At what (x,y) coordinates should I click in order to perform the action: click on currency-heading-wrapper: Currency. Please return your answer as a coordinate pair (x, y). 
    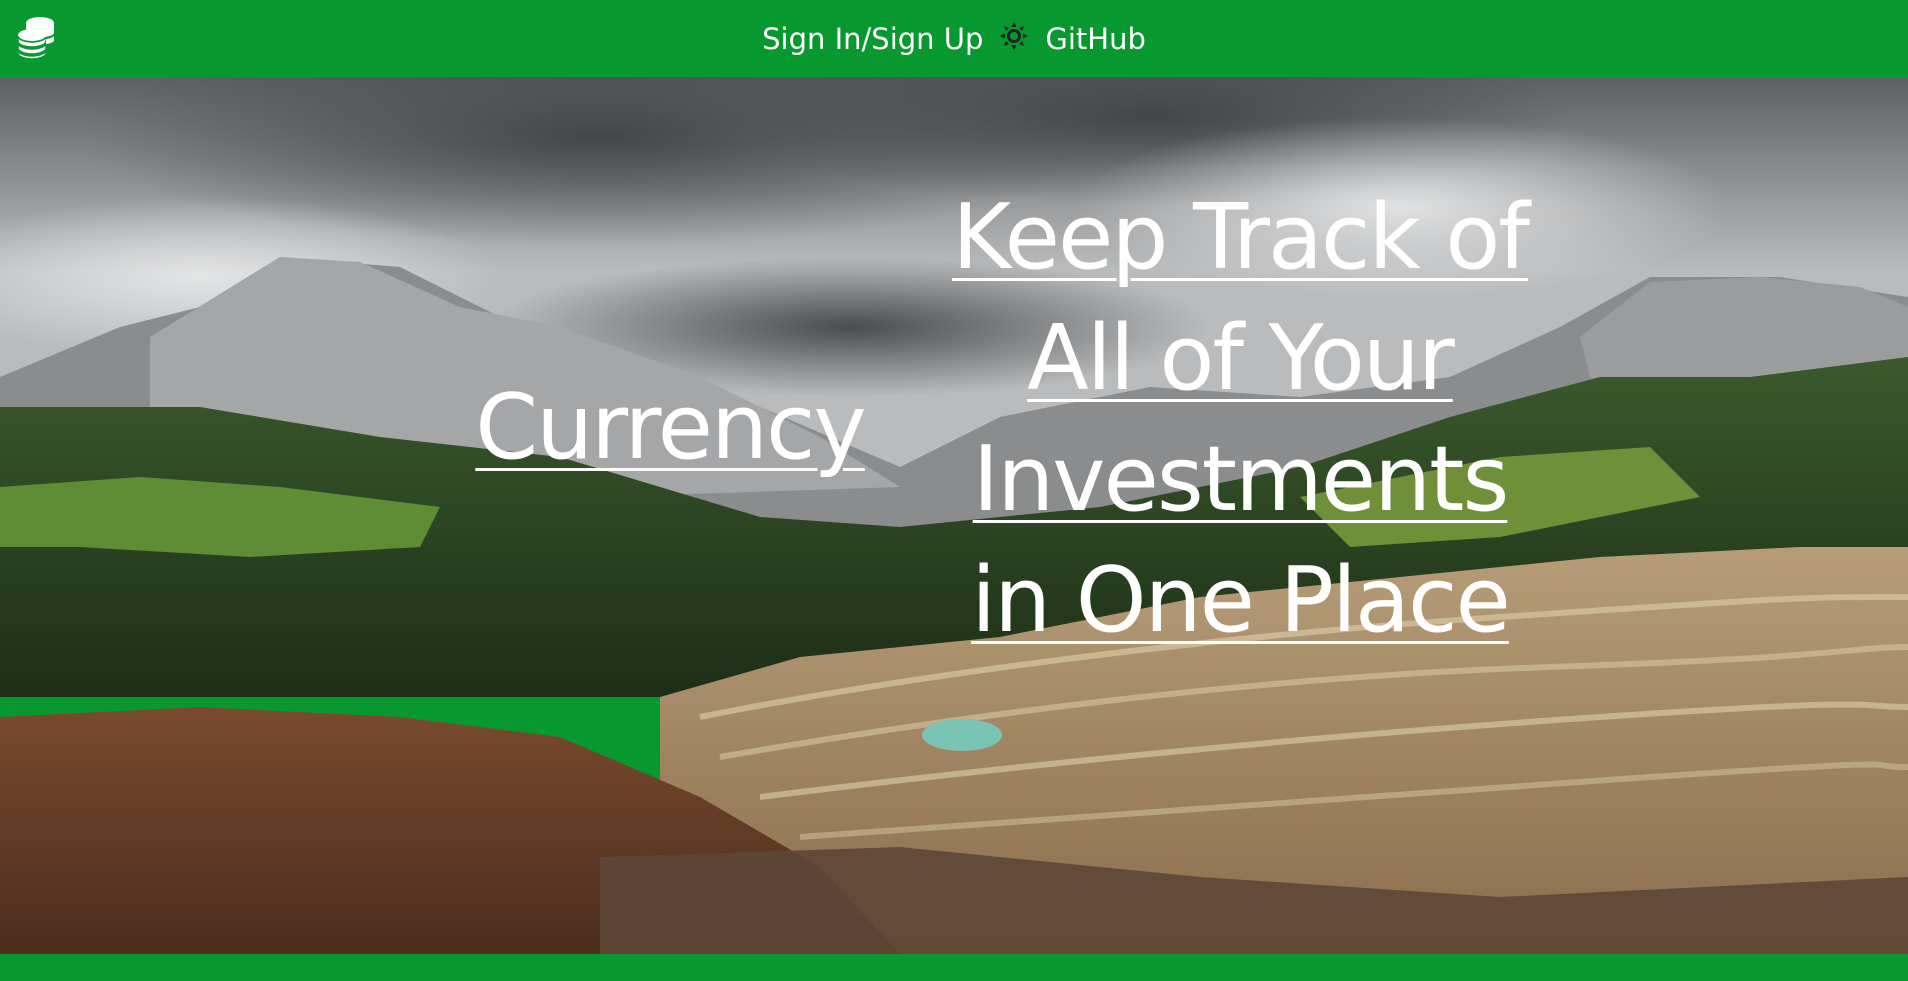
    Looking at the image, I should click on (670, 427).